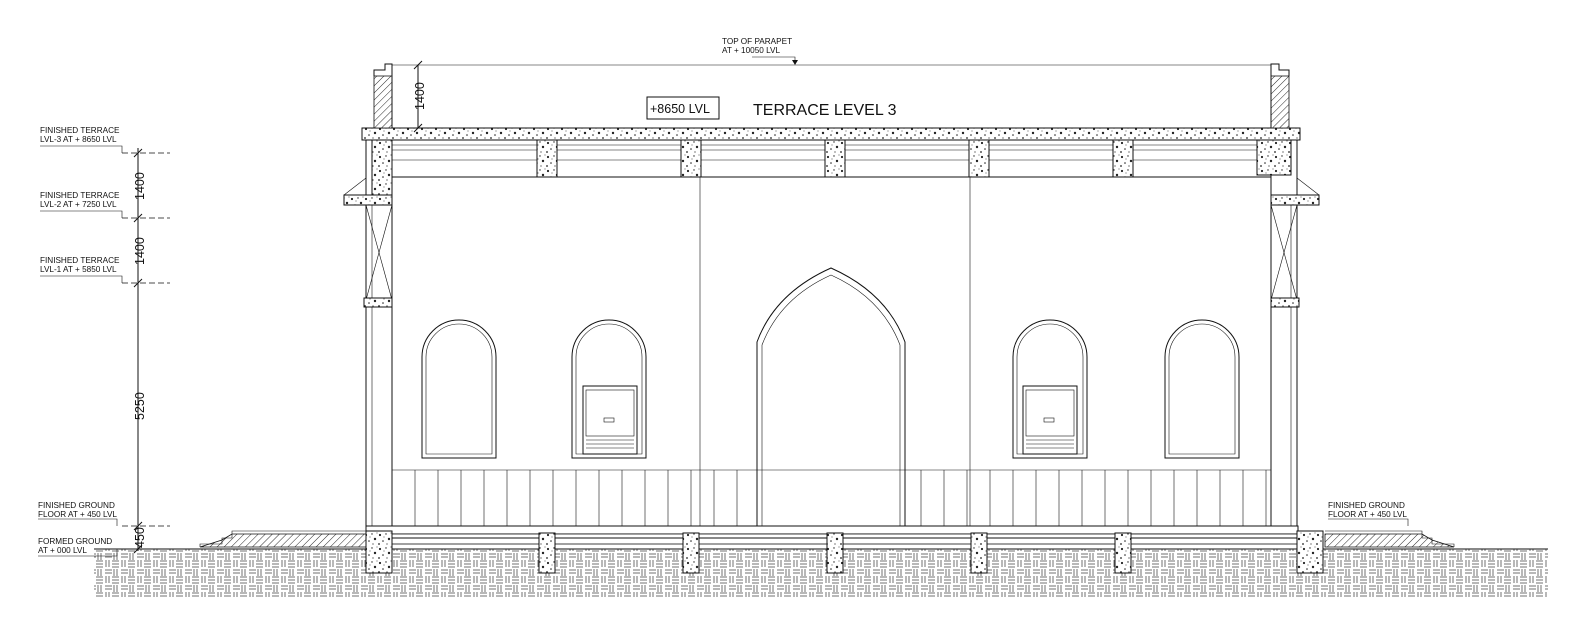 Image resolution: width=1591 pixels, height=633 pixels. What do you see at coordinates (831, 134) in the screenshot?
I see `roof-slab` at bounding box center [831, 134].